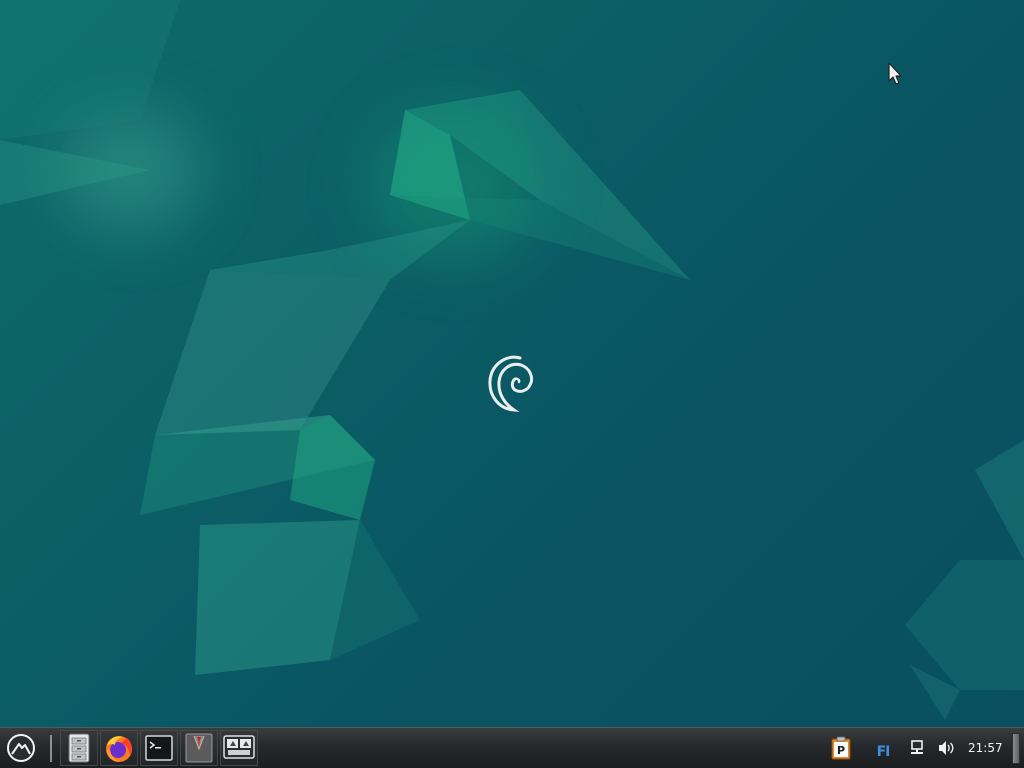  I want to click on keyboard-layout-indicator: FI, so click(883, 748).